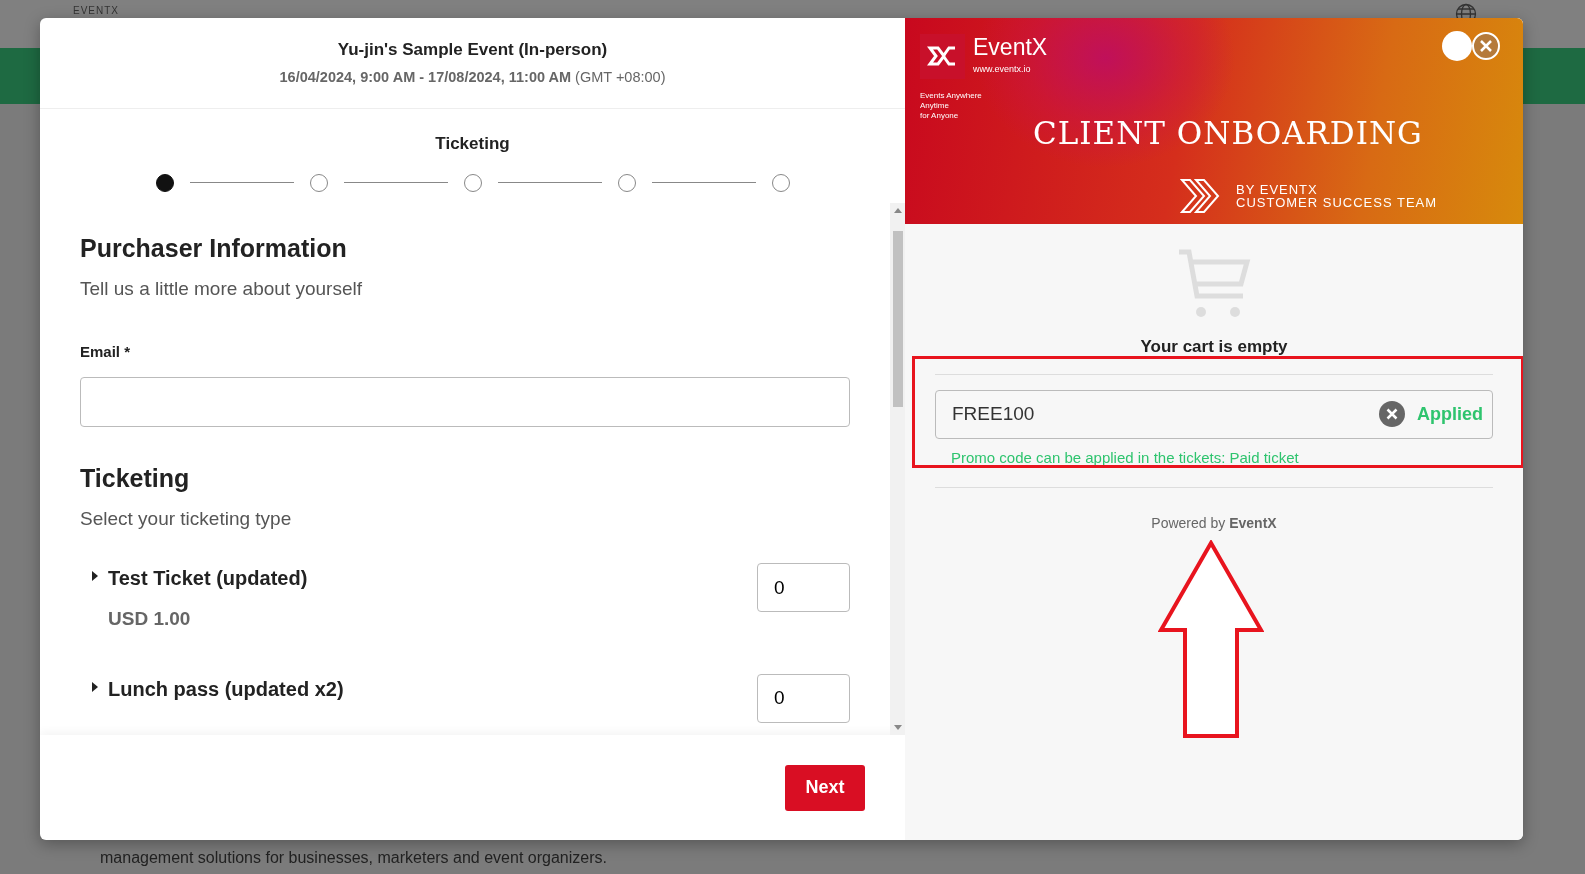 The height and width of the screenshot is (874, 1585). What do you see at coordinates (1277, 189) in the screenshot?
I see `banner-byline: BY EVENTX` at bounding box center [1277, 189].